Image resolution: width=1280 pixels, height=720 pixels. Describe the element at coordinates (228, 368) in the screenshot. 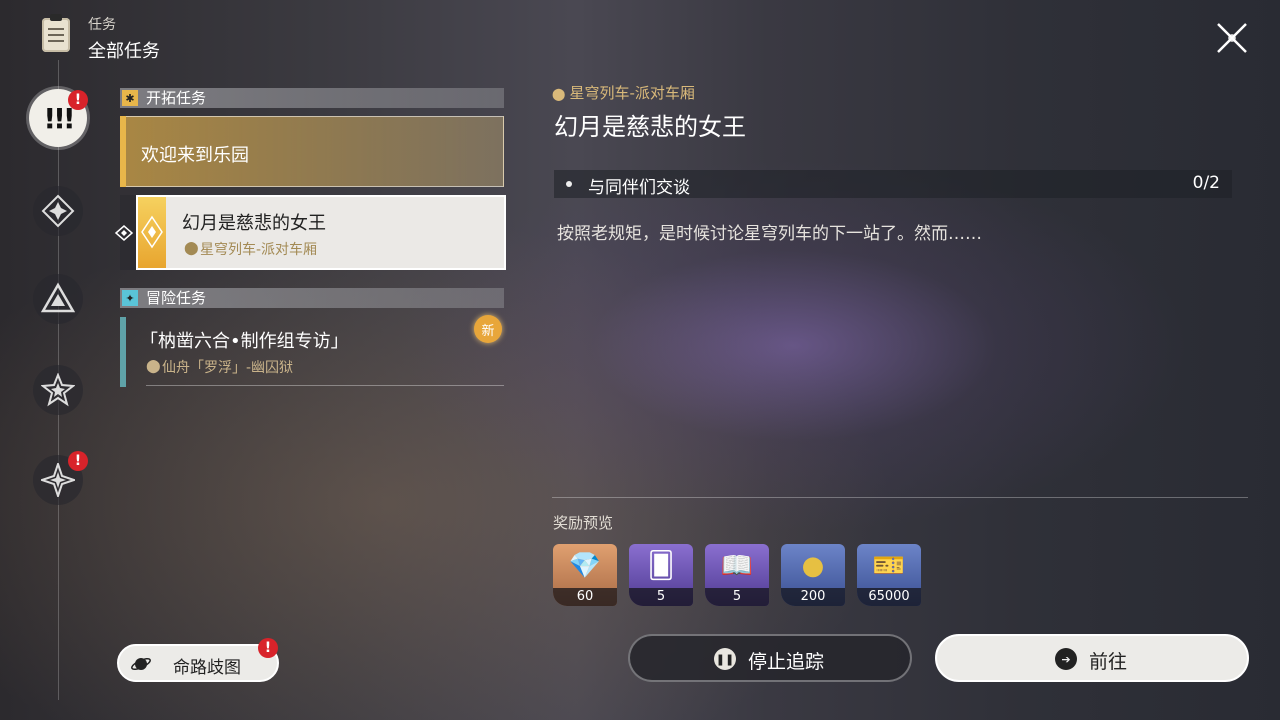

I see `quest-location: 仙舟「罗浮」-幽囚狱` at that location.